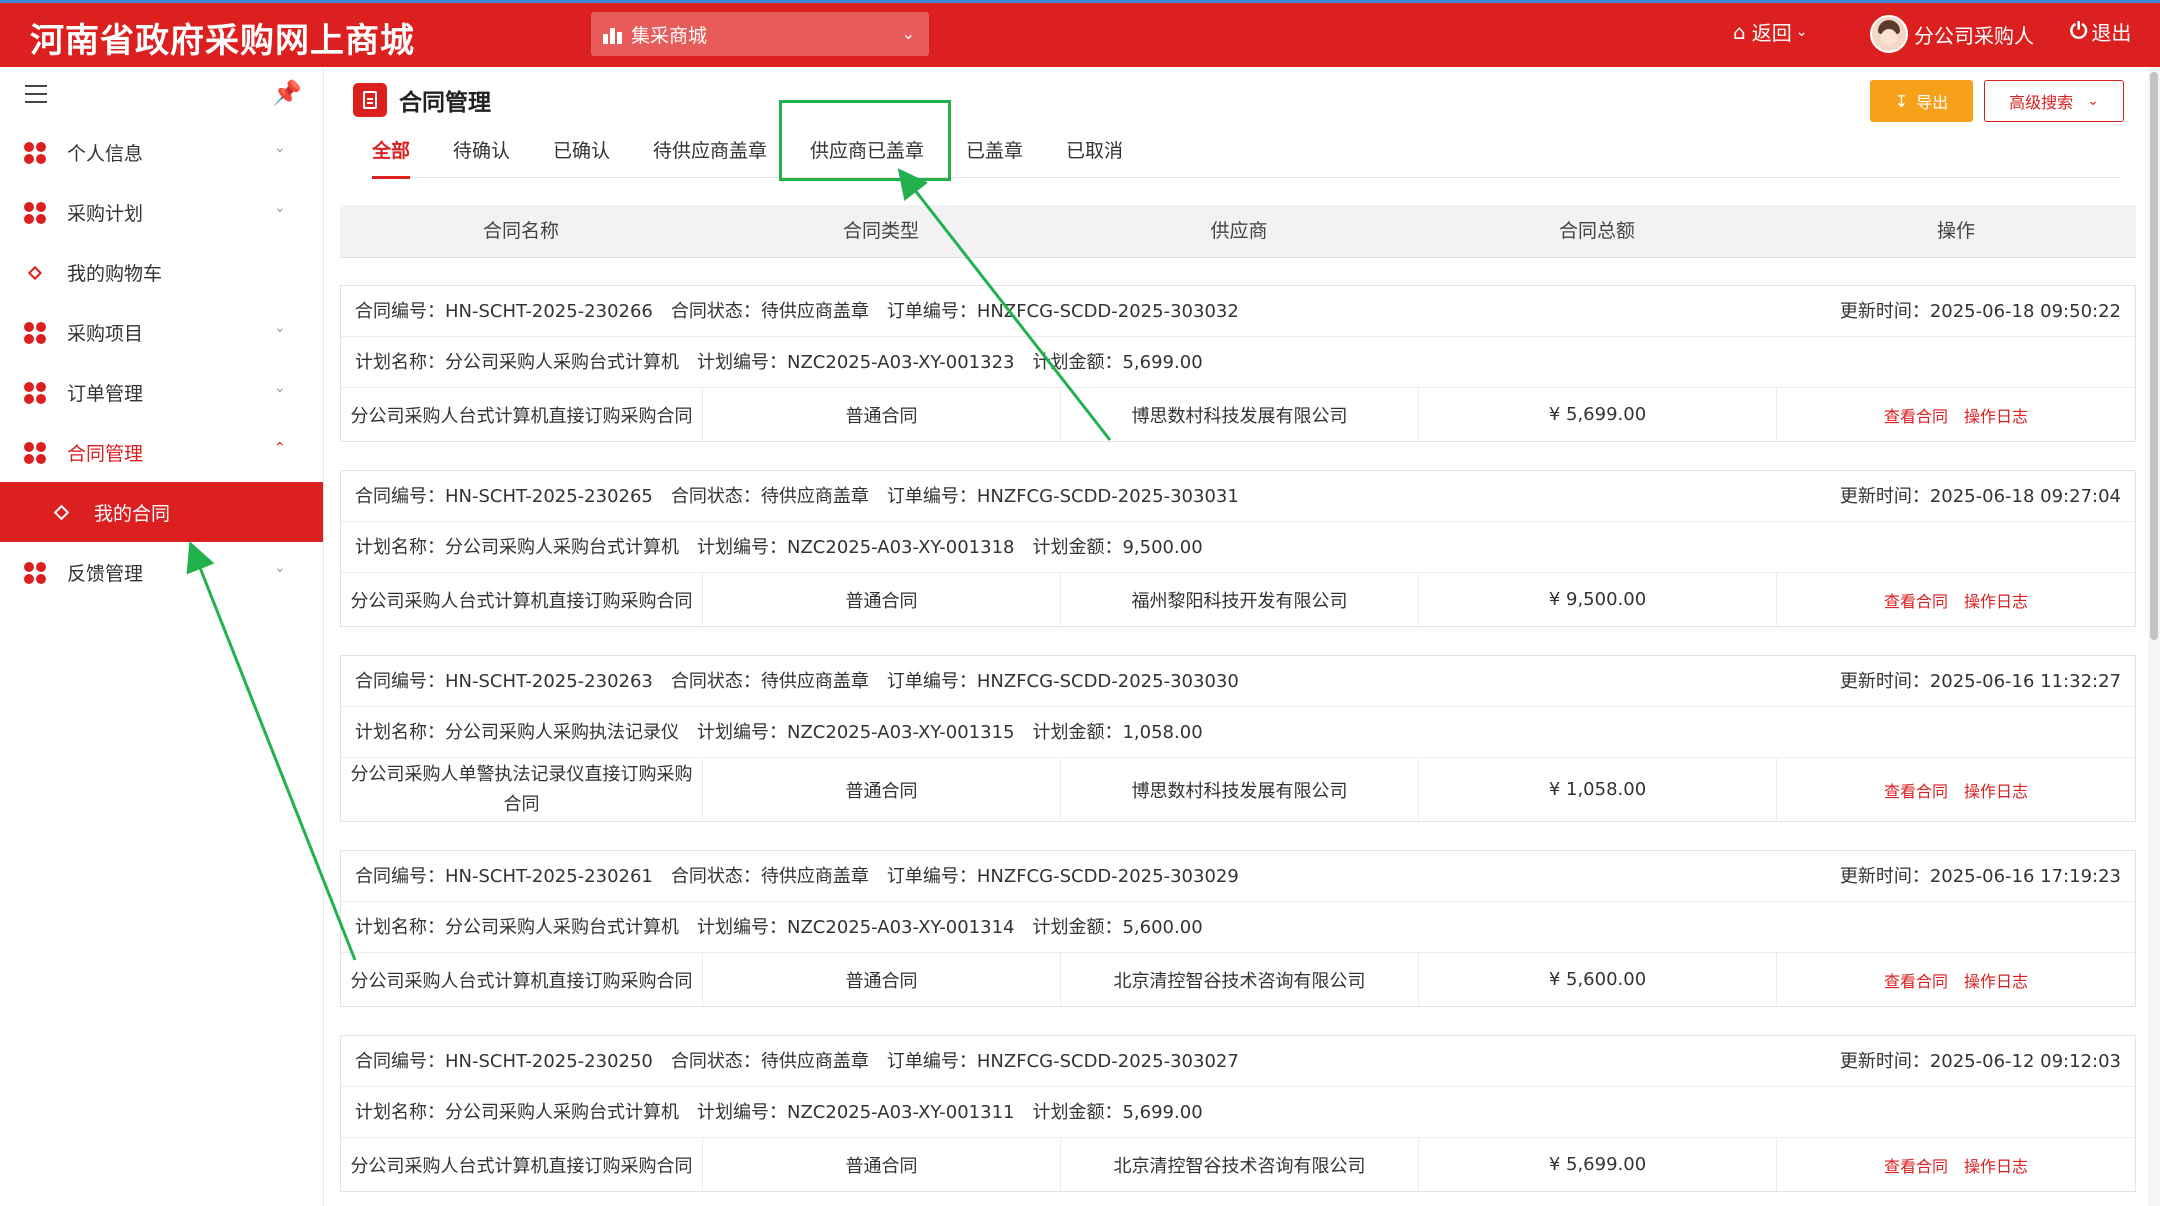  I want to click on annotation-highlight-box, so click(865, 140).